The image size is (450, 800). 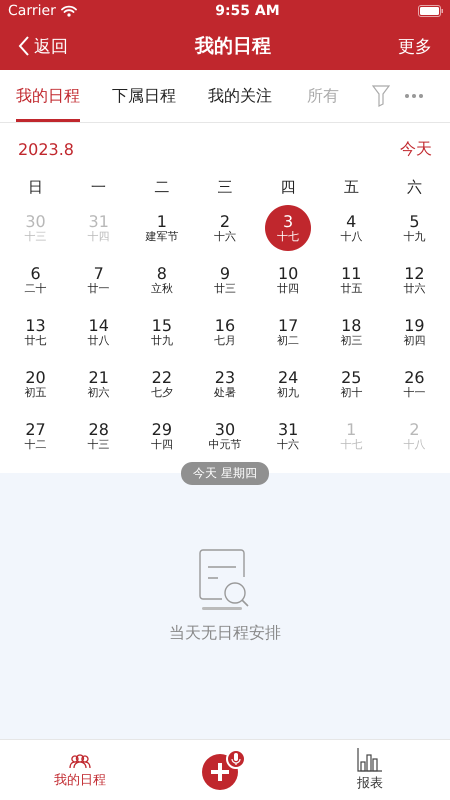 I want to click on weekday-label: 二, so click(x=161, y=187).